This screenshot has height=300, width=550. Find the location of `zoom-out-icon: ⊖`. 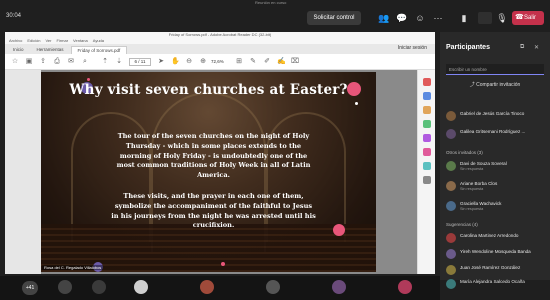

zoom-out-icon: ⊖ is located at coordinates (189, 62).